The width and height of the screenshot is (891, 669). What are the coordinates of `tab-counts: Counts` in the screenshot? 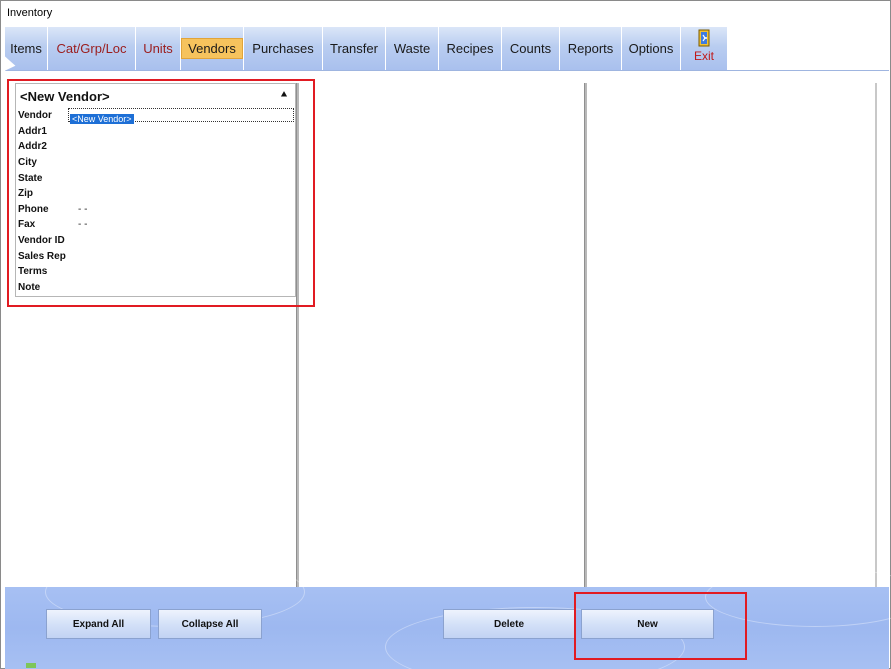 It's located at (531, 48).